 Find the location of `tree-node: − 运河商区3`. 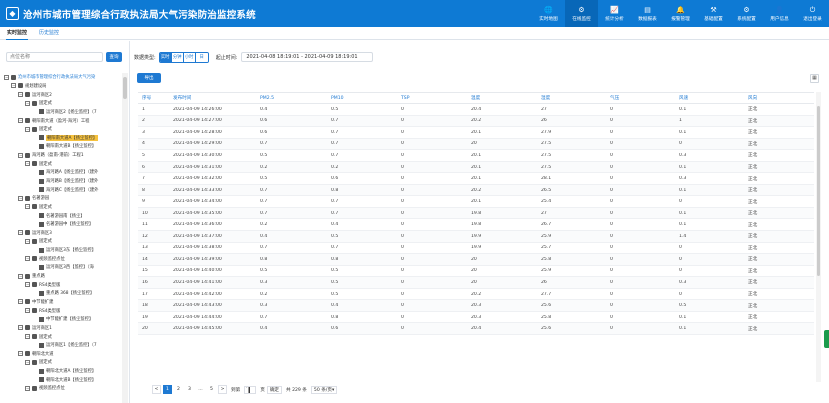

tree-node: − 运河商区3 is located at coordinates (63, 233).